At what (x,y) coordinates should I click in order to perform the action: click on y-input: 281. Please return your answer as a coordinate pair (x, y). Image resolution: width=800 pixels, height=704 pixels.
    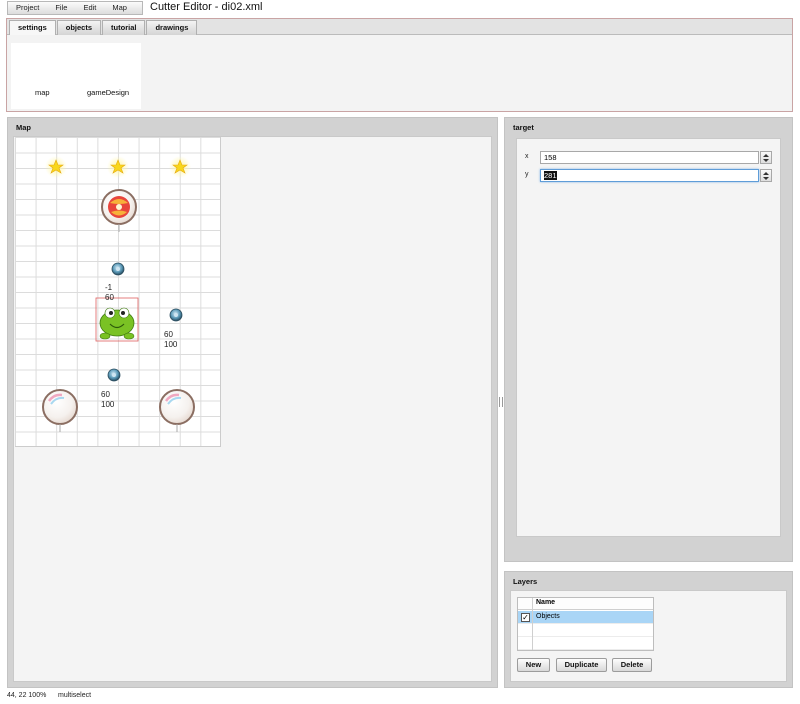
    Looking at the image, I should click on (649, 175).